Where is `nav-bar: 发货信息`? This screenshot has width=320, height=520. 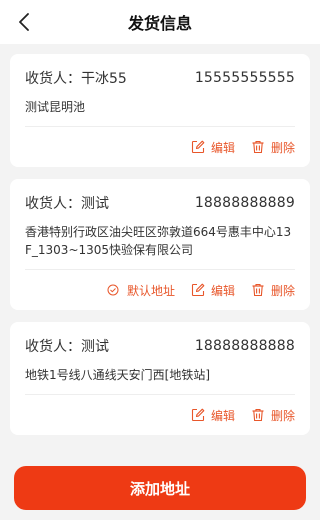
nav-bar: 发货信息 is located at coordinates (160, 22).